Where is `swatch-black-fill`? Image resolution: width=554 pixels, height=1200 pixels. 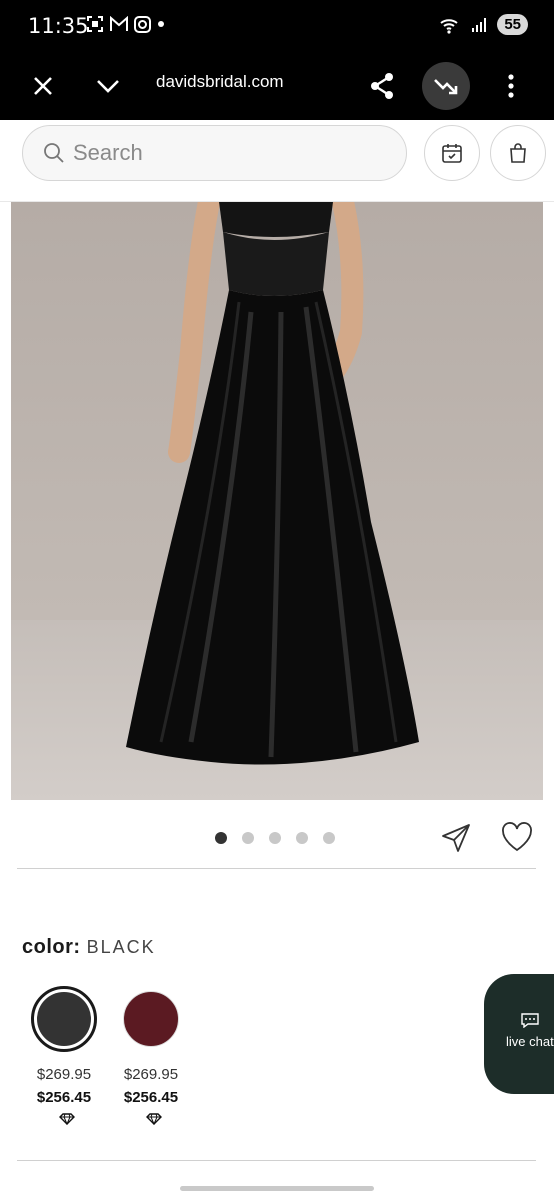 swatch-black-fill is located at coordinates (64, 1019).